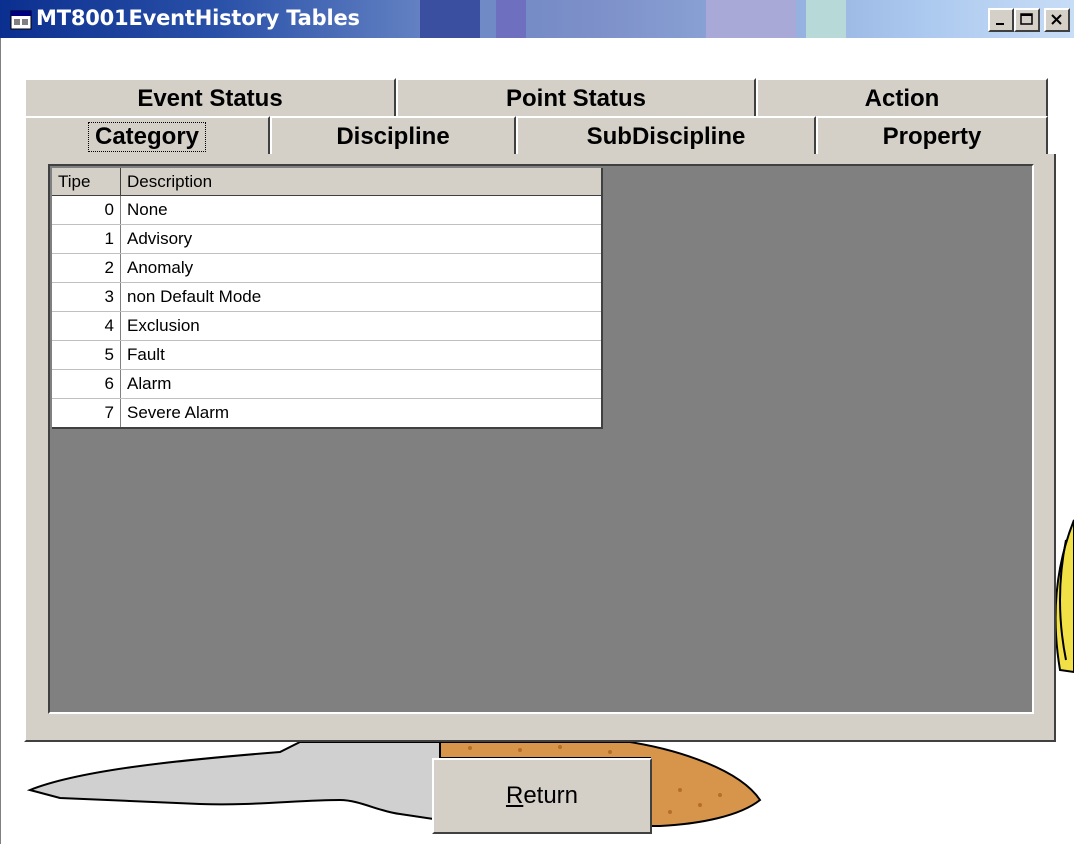 Image resolution: width=1074 pixels, height=844 pixels. Describe the element at coordinates (361, 239) in the screenshot. I see `cell-description: Advisory` at that location.